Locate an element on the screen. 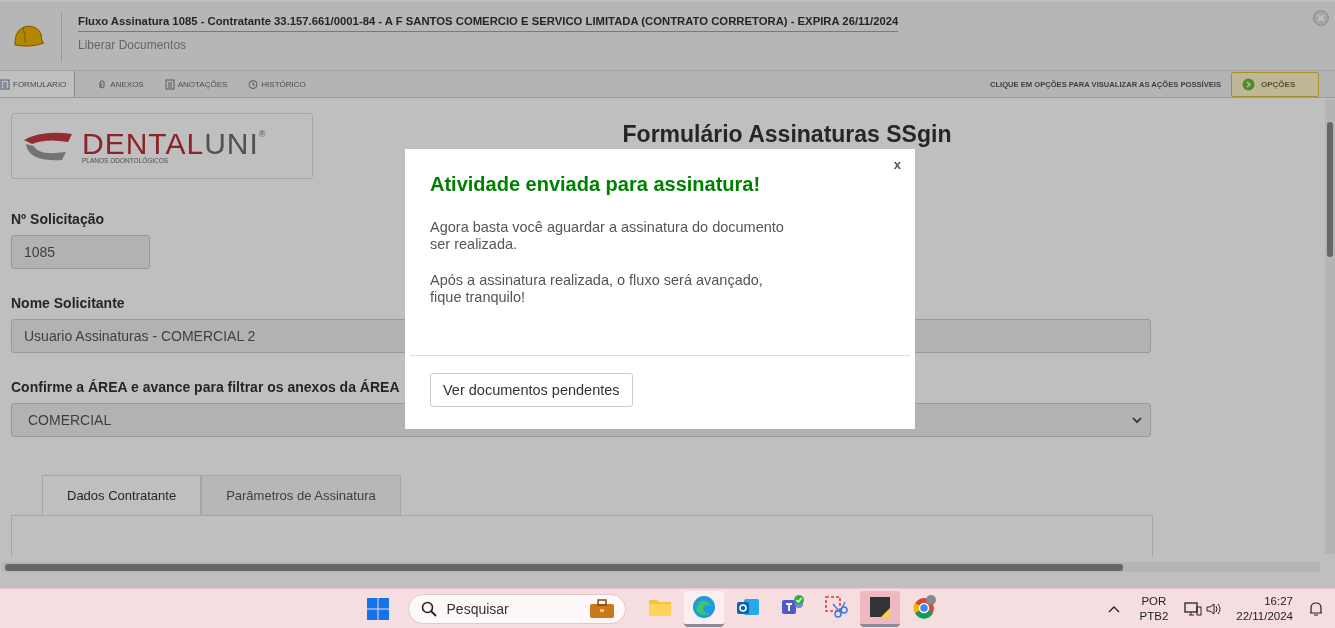 This screenshot has height=628, width=1335. browser-icon is located at coordinates (703, 607).